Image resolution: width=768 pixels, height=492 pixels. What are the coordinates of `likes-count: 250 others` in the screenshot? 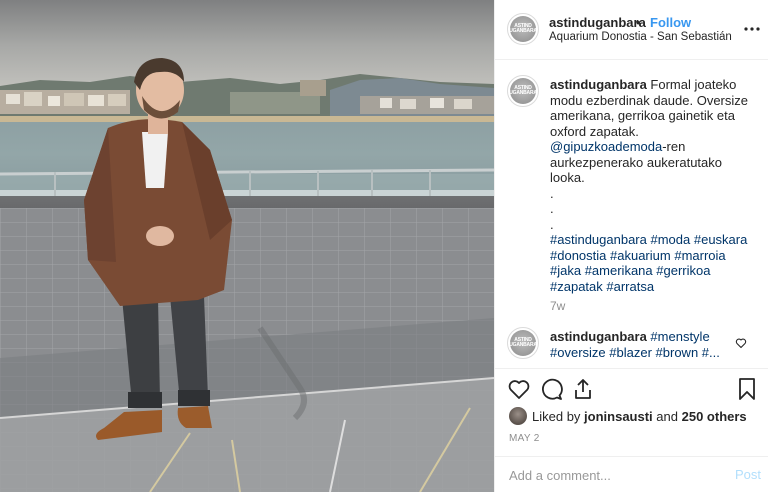 It's located at (714, 416).